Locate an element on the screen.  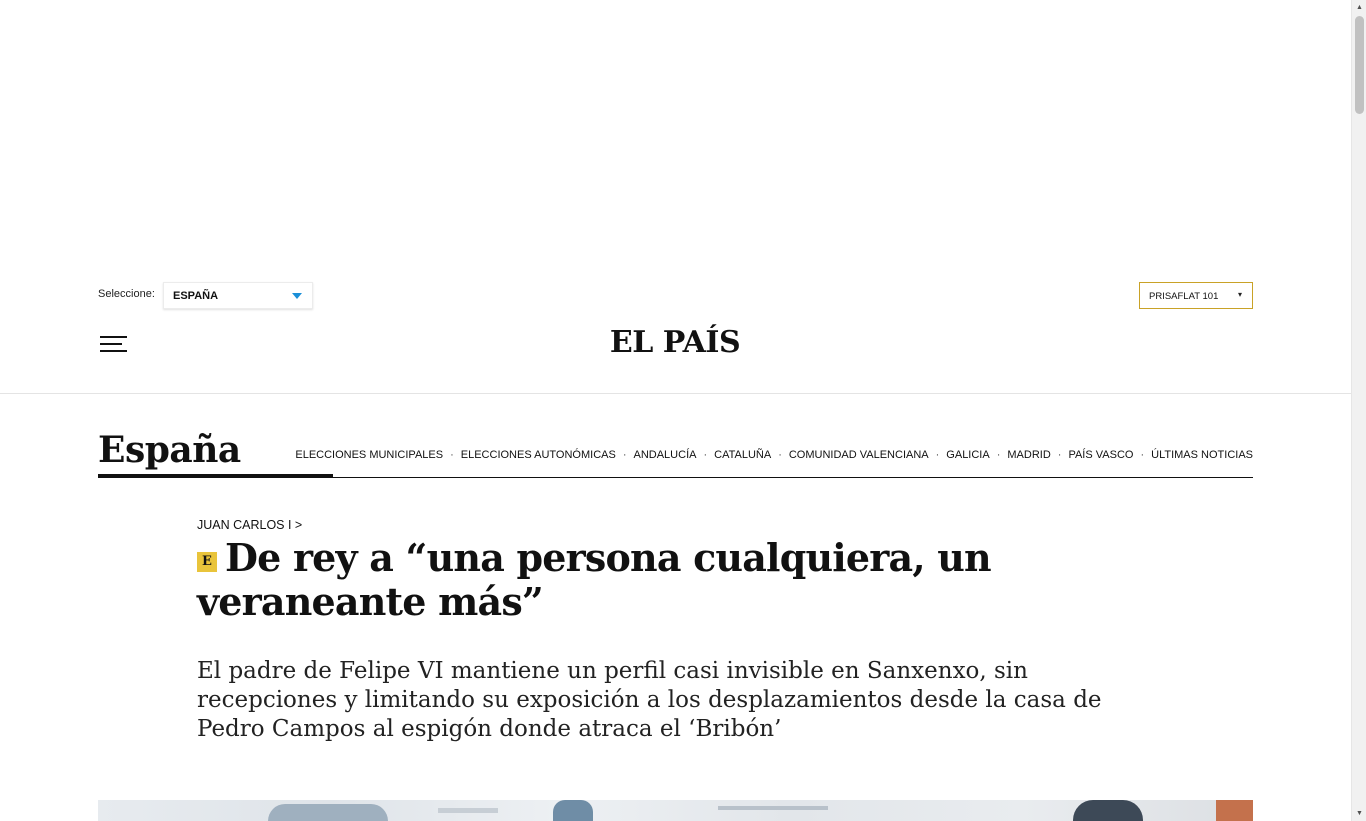
nav-item-ultimas-noticias: ÚLTIMAS NOTICIAS is located at coordinates (1202, 455).